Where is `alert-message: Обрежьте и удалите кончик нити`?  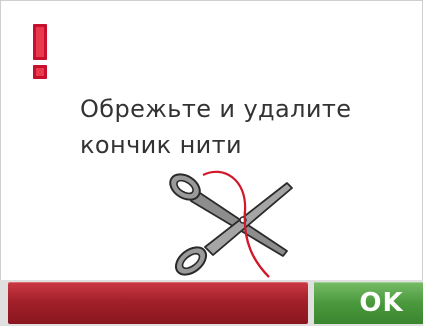 alert-message: Обрежьте и удалите кончик нити is located at coordinates (216, 127).